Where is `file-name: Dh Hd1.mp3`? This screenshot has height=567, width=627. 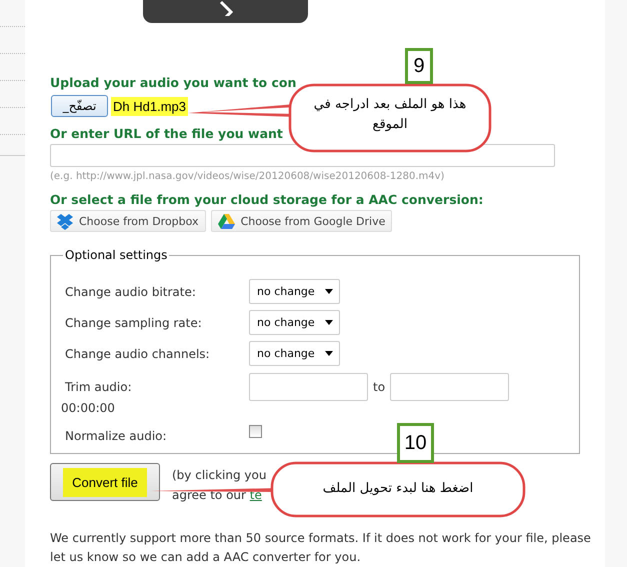
file-name: Dh Hd1.mp3 is located at coordinates (149, 106).